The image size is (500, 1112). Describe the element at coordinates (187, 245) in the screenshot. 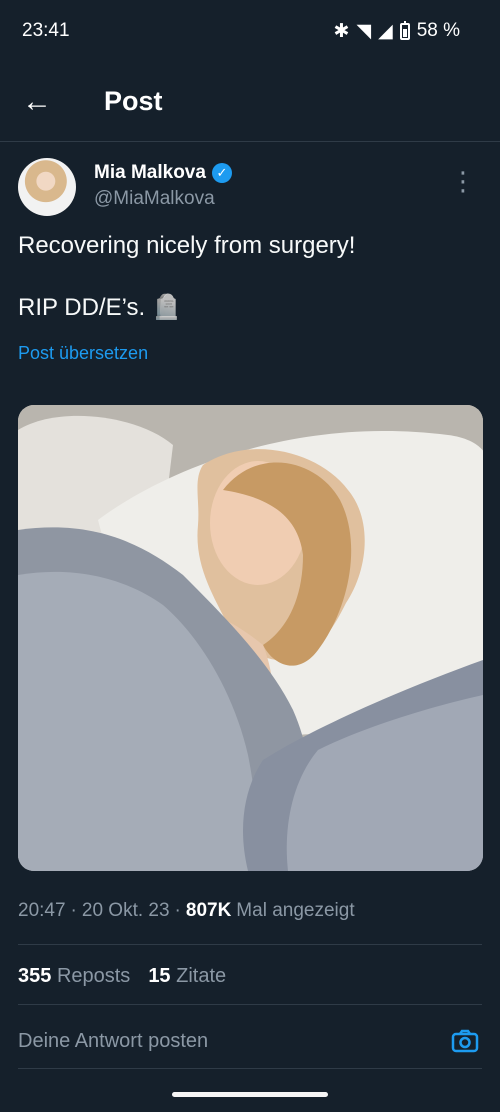

I see `tweet-line-1: Recovering nicely from surgery!` at that location.